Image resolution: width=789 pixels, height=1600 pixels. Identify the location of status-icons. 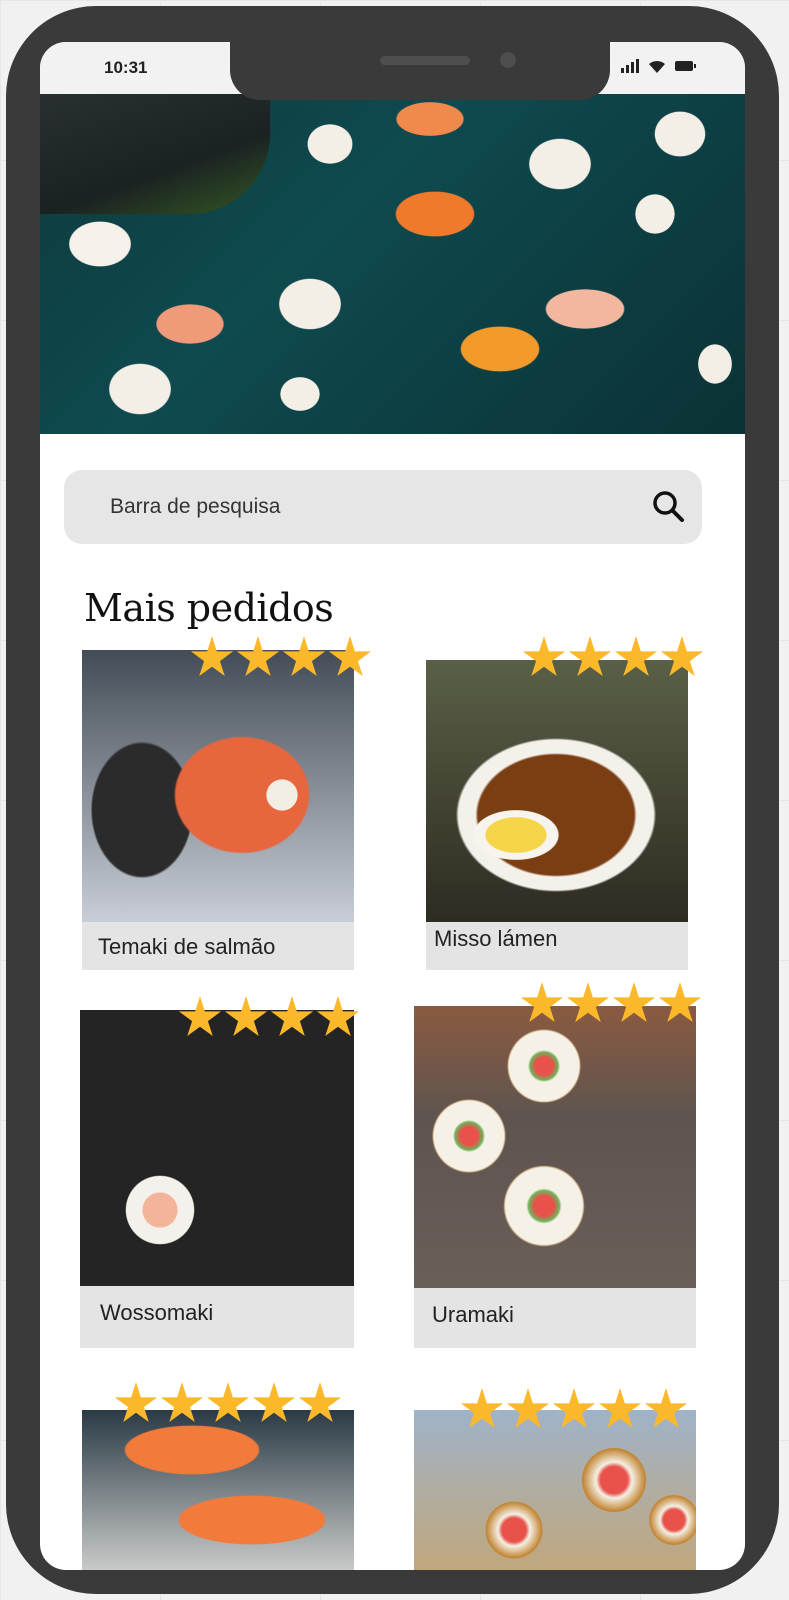
(659, 66).